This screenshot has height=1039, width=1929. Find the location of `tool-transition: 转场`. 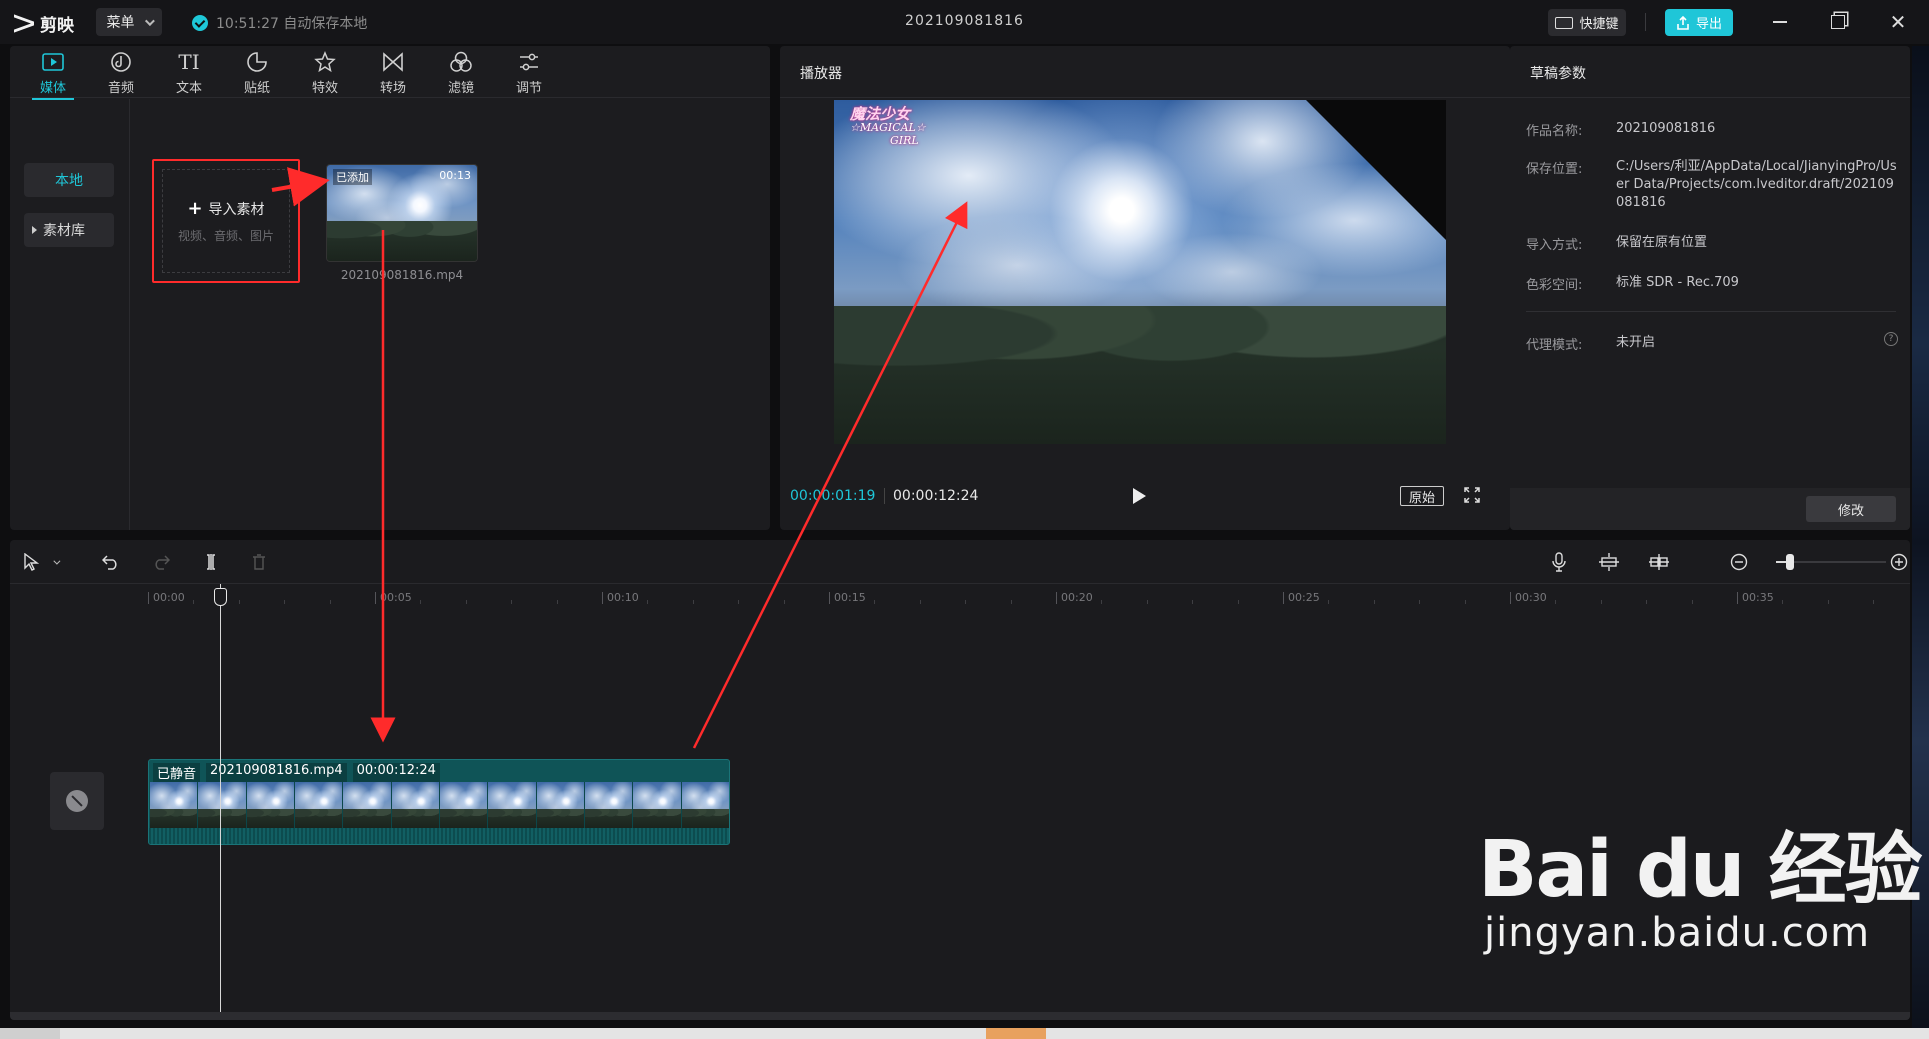

tool-transition: 转场 is located at coordinates (393, 73).